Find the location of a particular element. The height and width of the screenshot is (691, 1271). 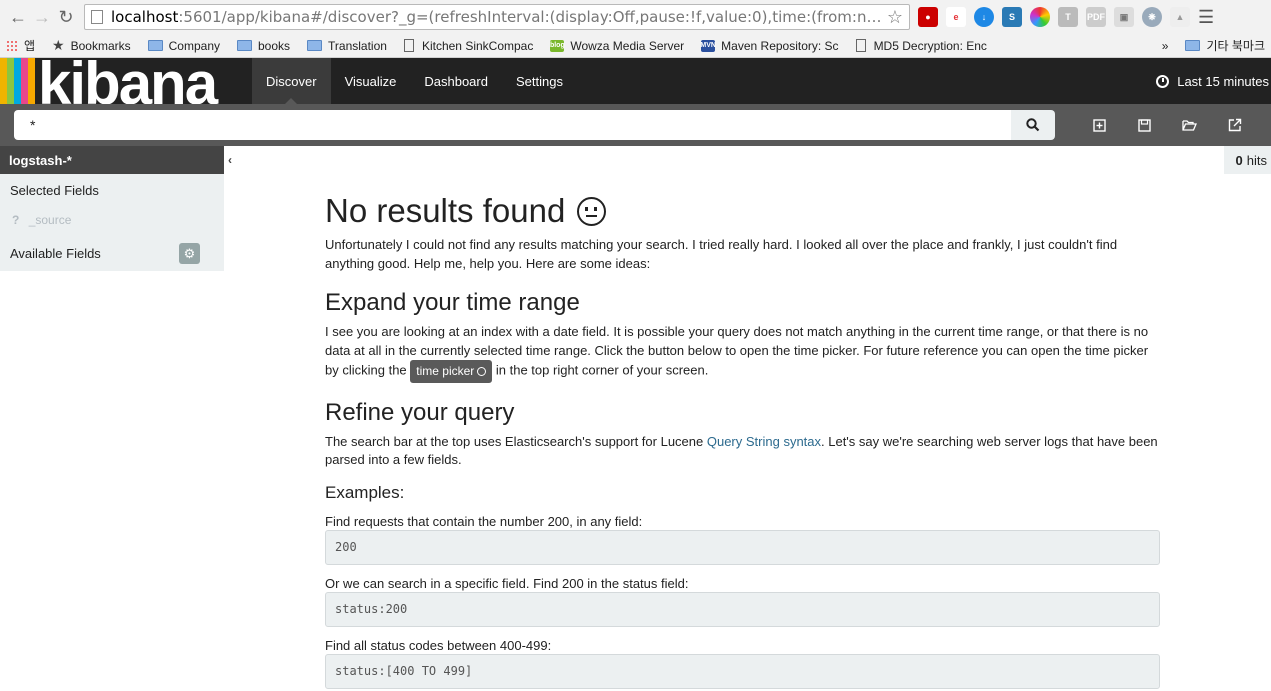

extension-icon: ❋ is located at coordinates (1152, 17).